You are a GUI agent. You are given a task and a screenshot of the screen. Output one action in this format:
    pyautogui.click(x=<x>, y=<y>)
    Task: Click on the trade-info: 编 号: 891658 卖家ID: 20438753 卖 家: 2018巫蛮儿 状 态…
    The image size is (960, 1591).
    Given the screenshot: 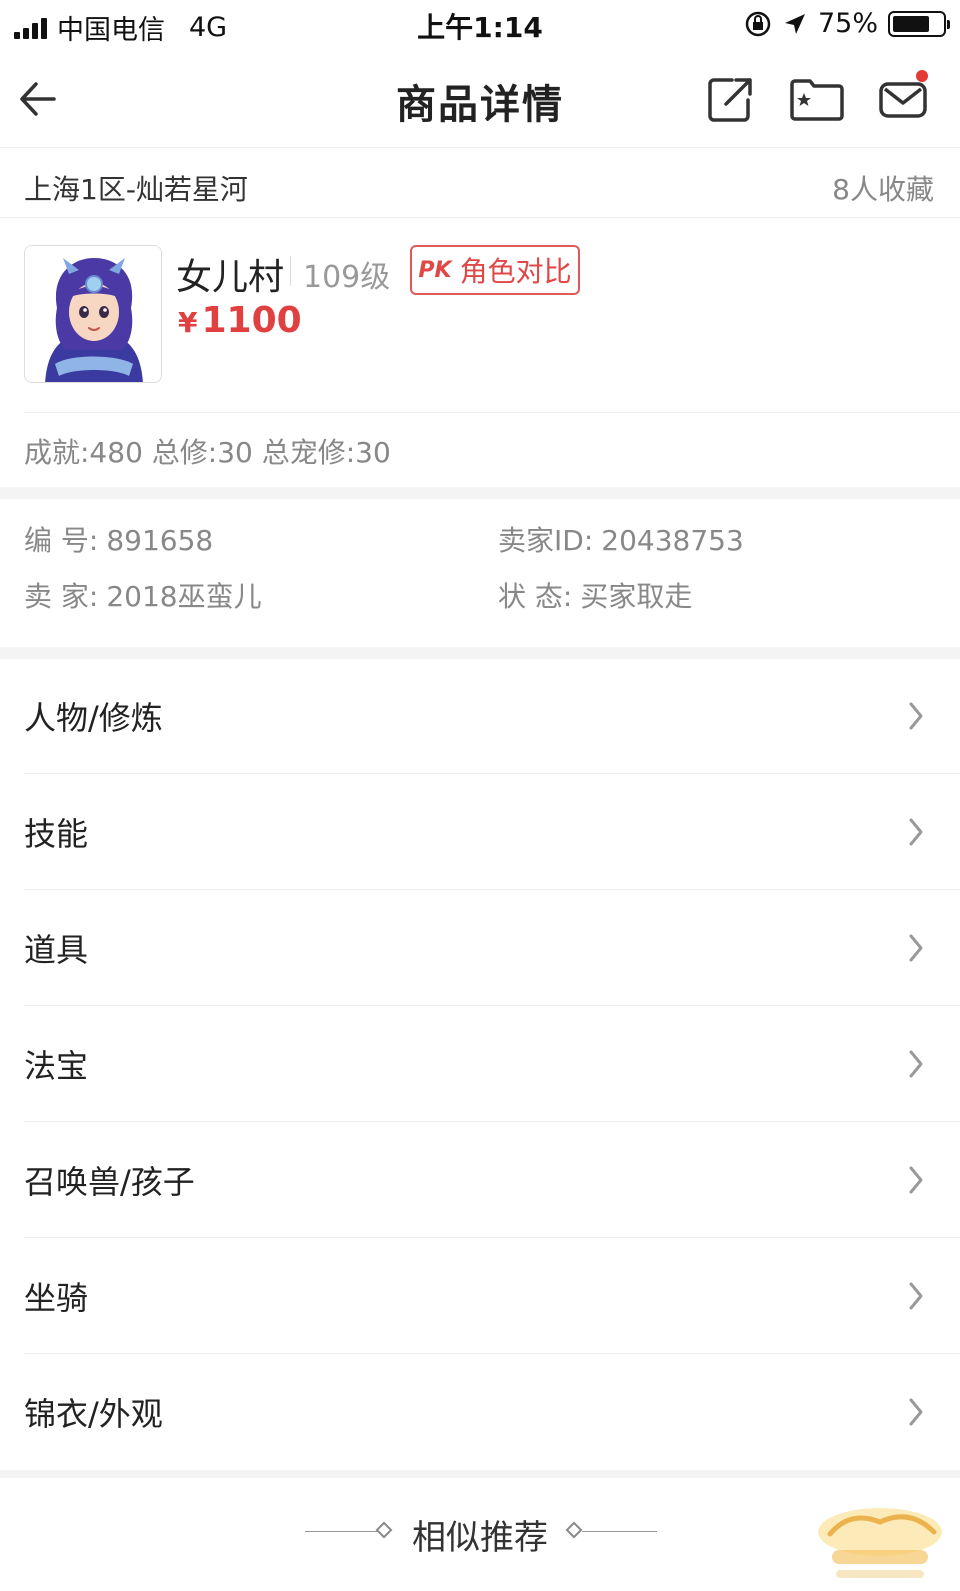 What is the action you would take?
    pyautogui.click(x=480, y=573)
    